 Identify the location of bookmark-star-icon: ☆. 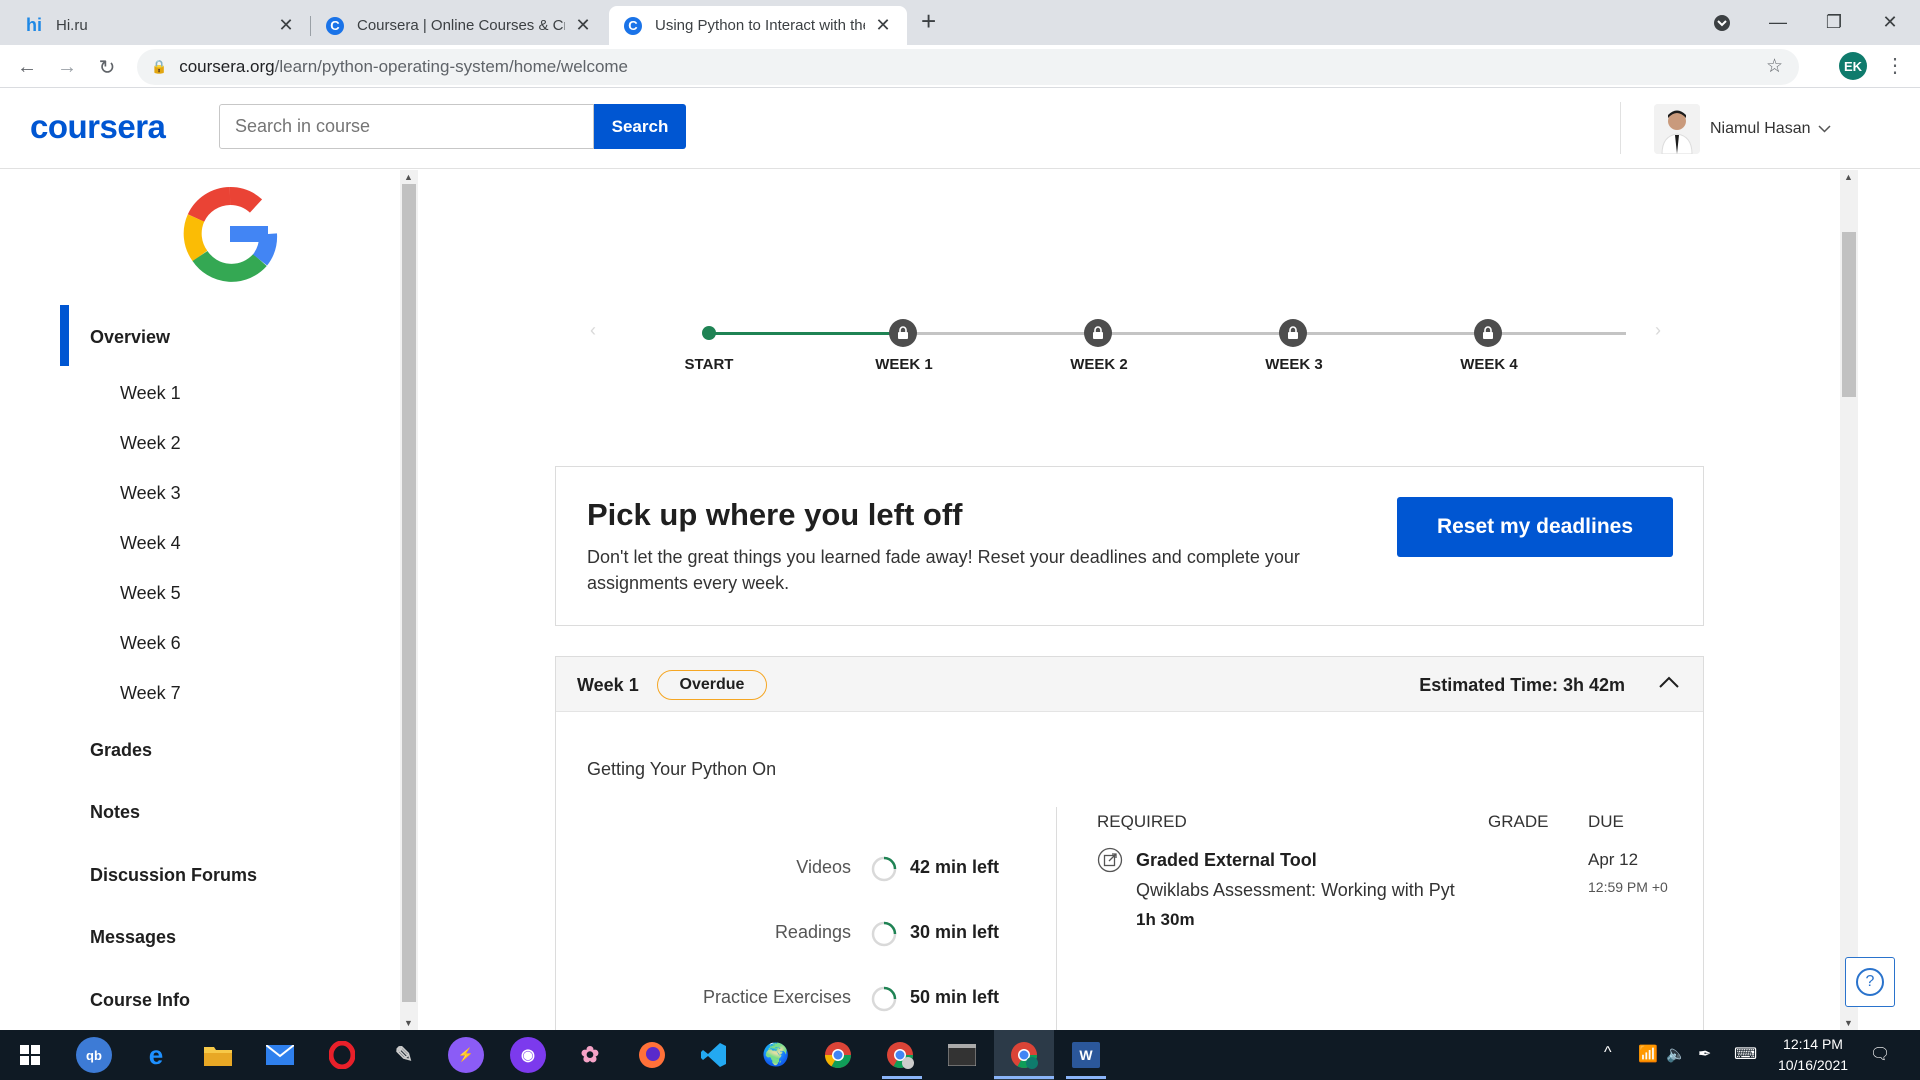
(1774, 66).